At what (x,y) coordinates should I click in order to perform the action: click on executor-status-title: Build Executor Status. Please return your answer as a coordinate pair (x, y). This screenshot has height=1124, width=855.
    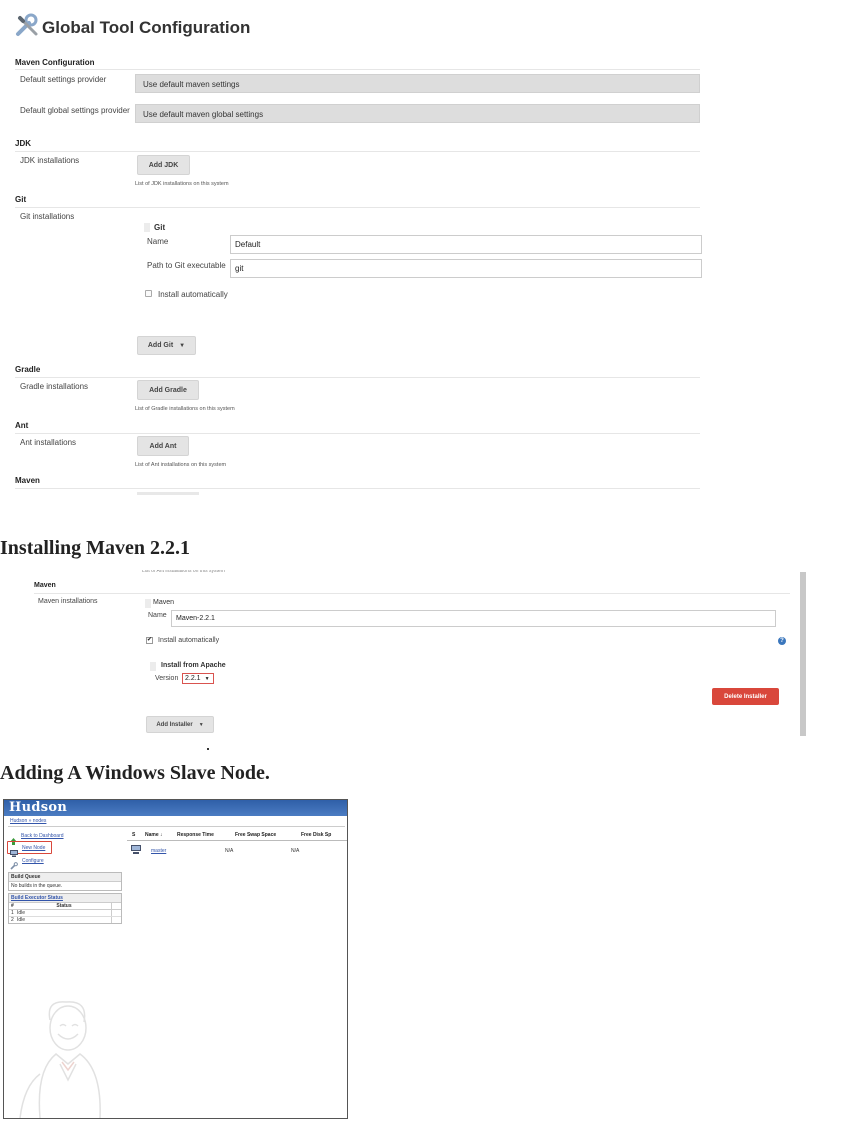
    Looking at the image, I should click on (65, 898).